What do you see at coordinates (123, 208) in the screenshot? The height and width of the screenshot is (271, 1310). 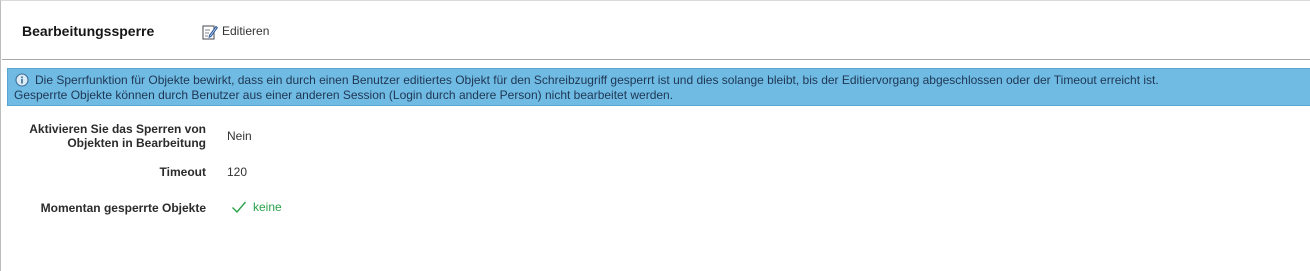 I see `locked-objects-label: Momentan gesperrte Objekte` at bounding box center [123, 208].